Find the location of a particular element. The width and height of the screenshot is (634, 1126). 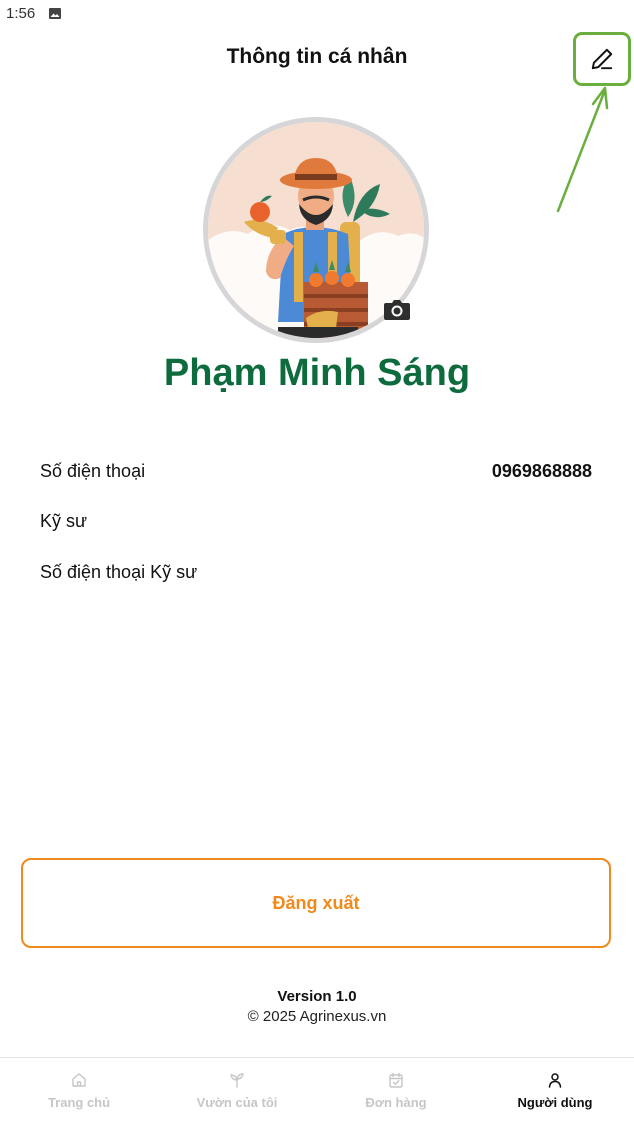

info-label: Số điện thoại is located at coordinates (93, 471).